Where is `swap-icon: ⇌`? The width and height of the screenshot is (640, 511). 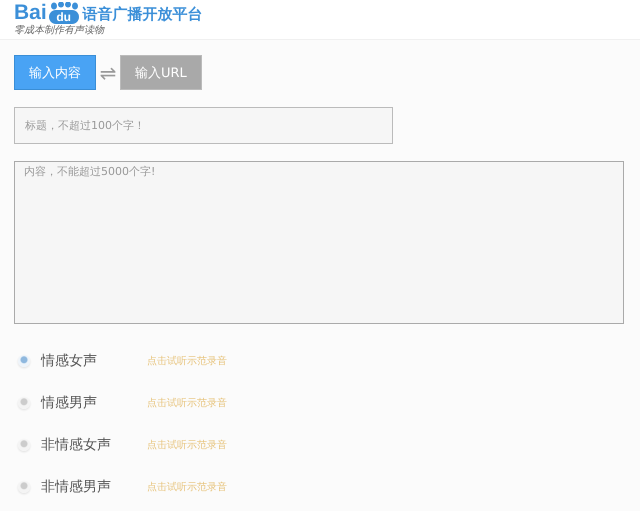
swap-icon: ⇌ is located at coordinates (108, 72).